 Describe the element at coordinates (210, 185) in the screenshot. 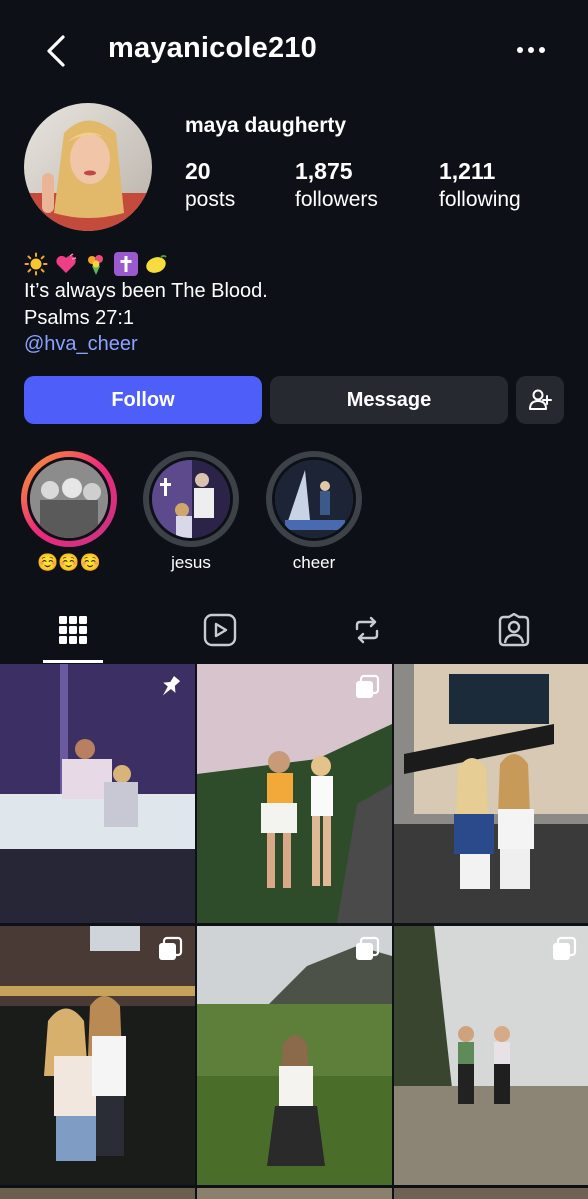

I see `stat-posts: 20 posts` at that location.